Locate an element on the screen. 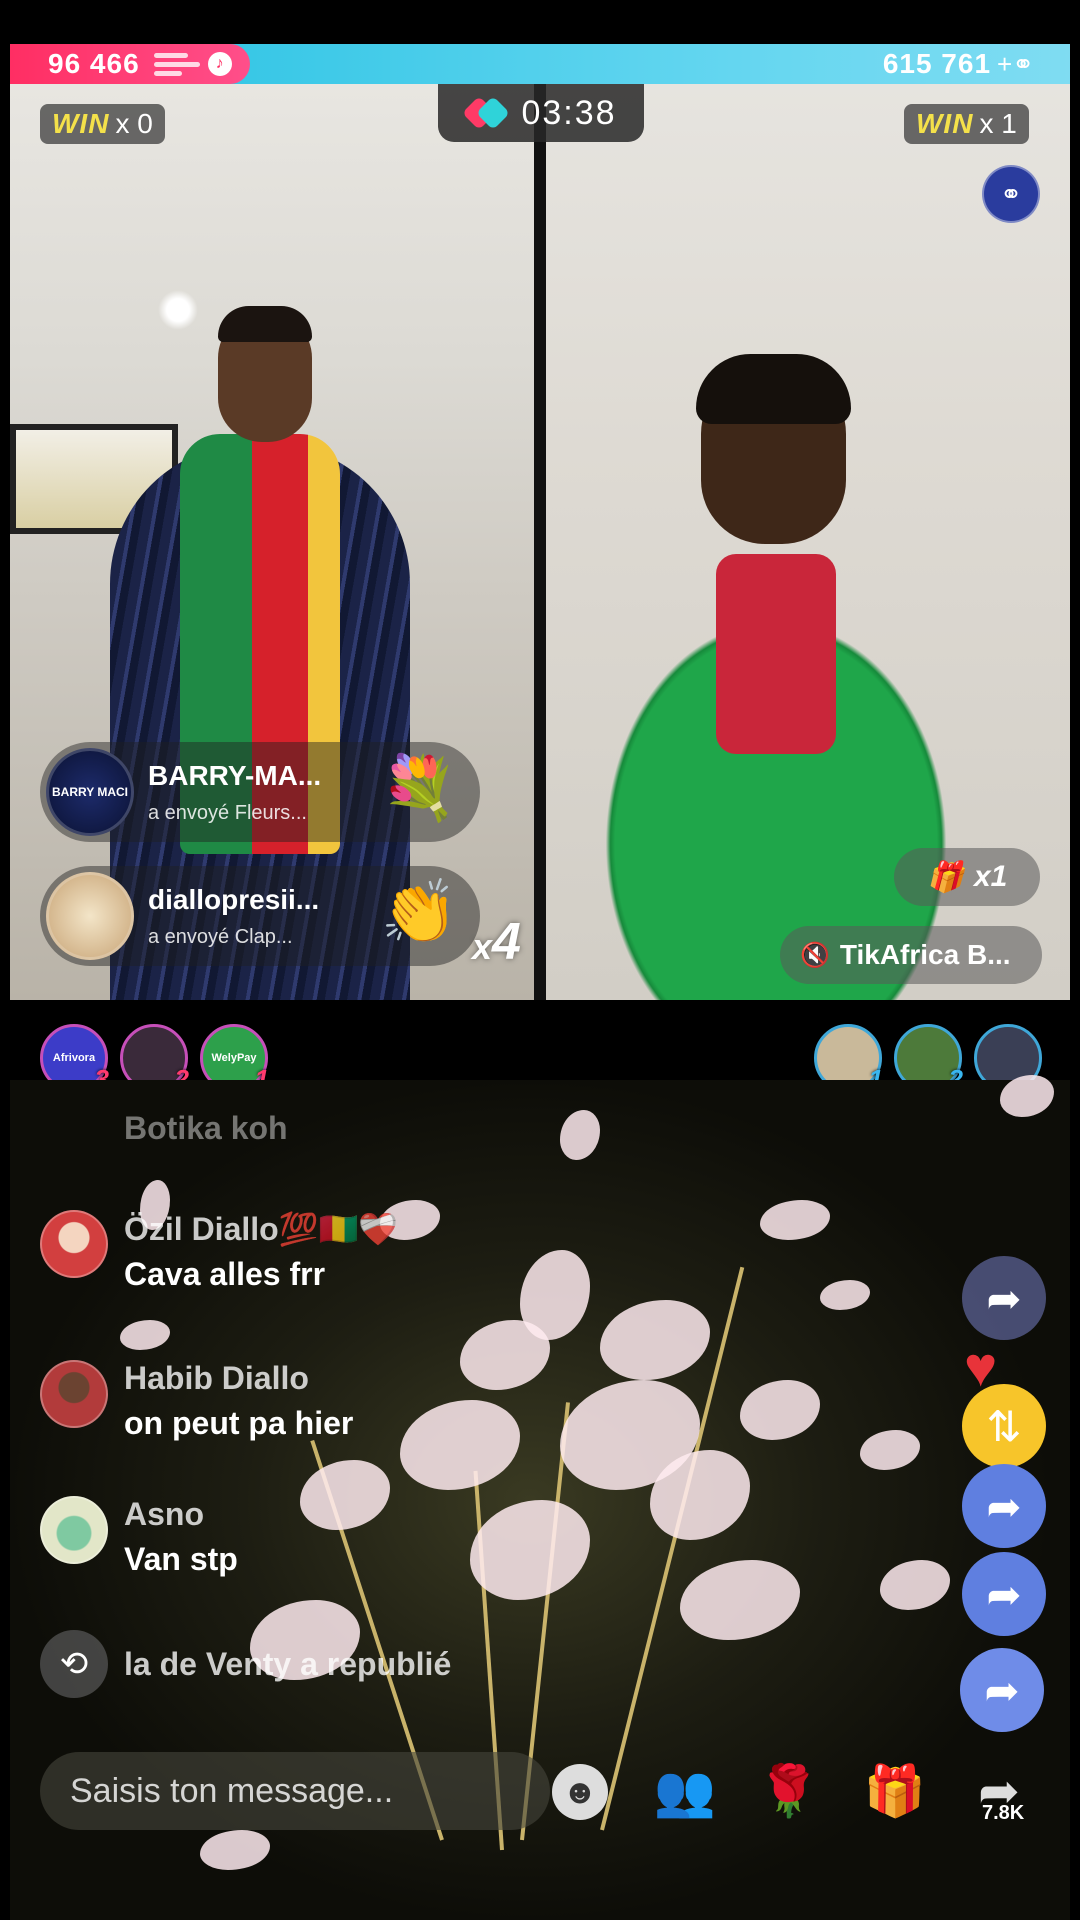 The image size is (1080, 1920). win-count: x 0 is located at coordinates (134, 123).